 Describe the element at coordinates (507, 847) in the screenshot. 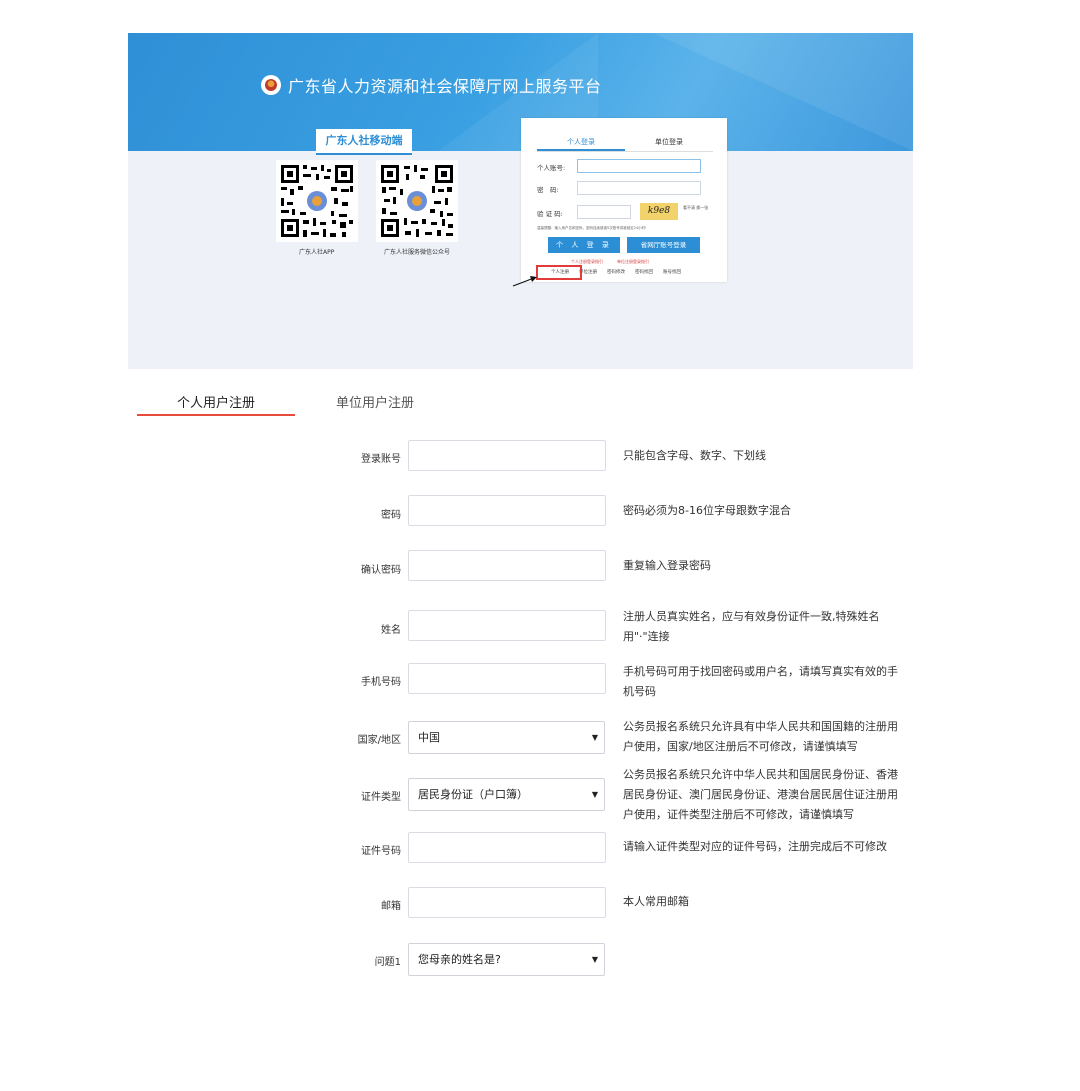

I see `id-number-input` at that location.